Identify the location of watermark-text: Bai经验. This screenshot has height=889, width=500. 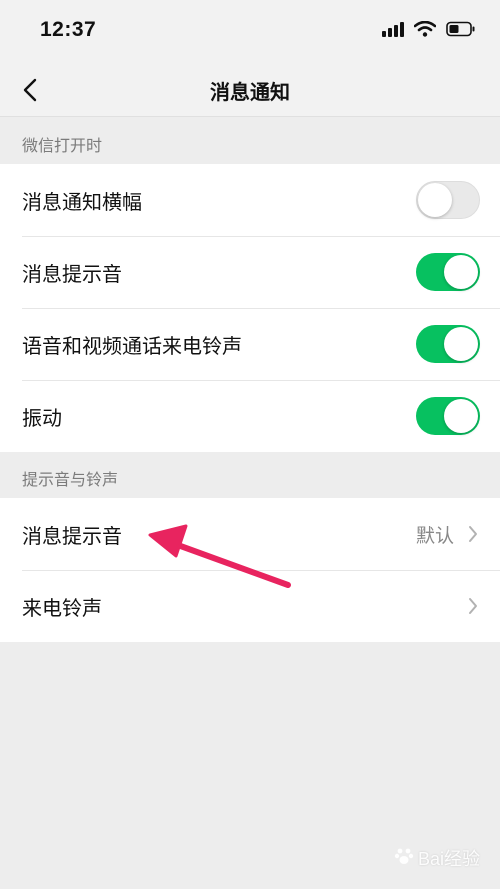
(448, 859).